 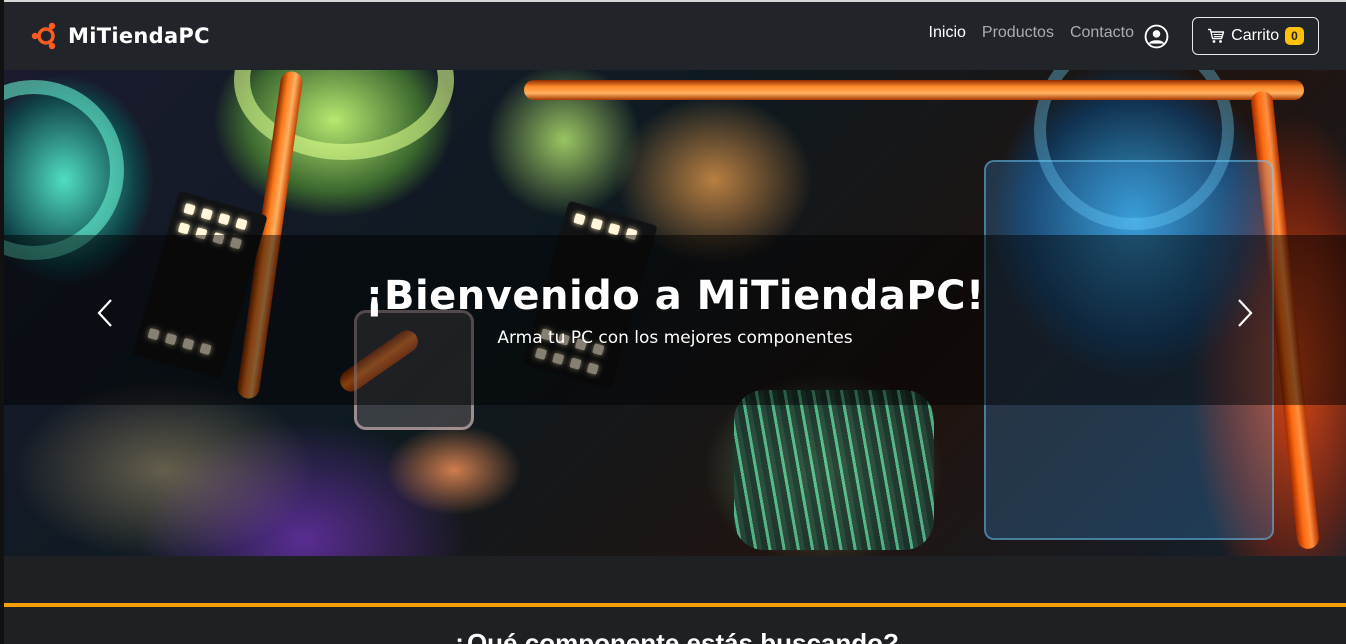 I want to click on shopping-cart-icon, so click(x=1216, y=35).